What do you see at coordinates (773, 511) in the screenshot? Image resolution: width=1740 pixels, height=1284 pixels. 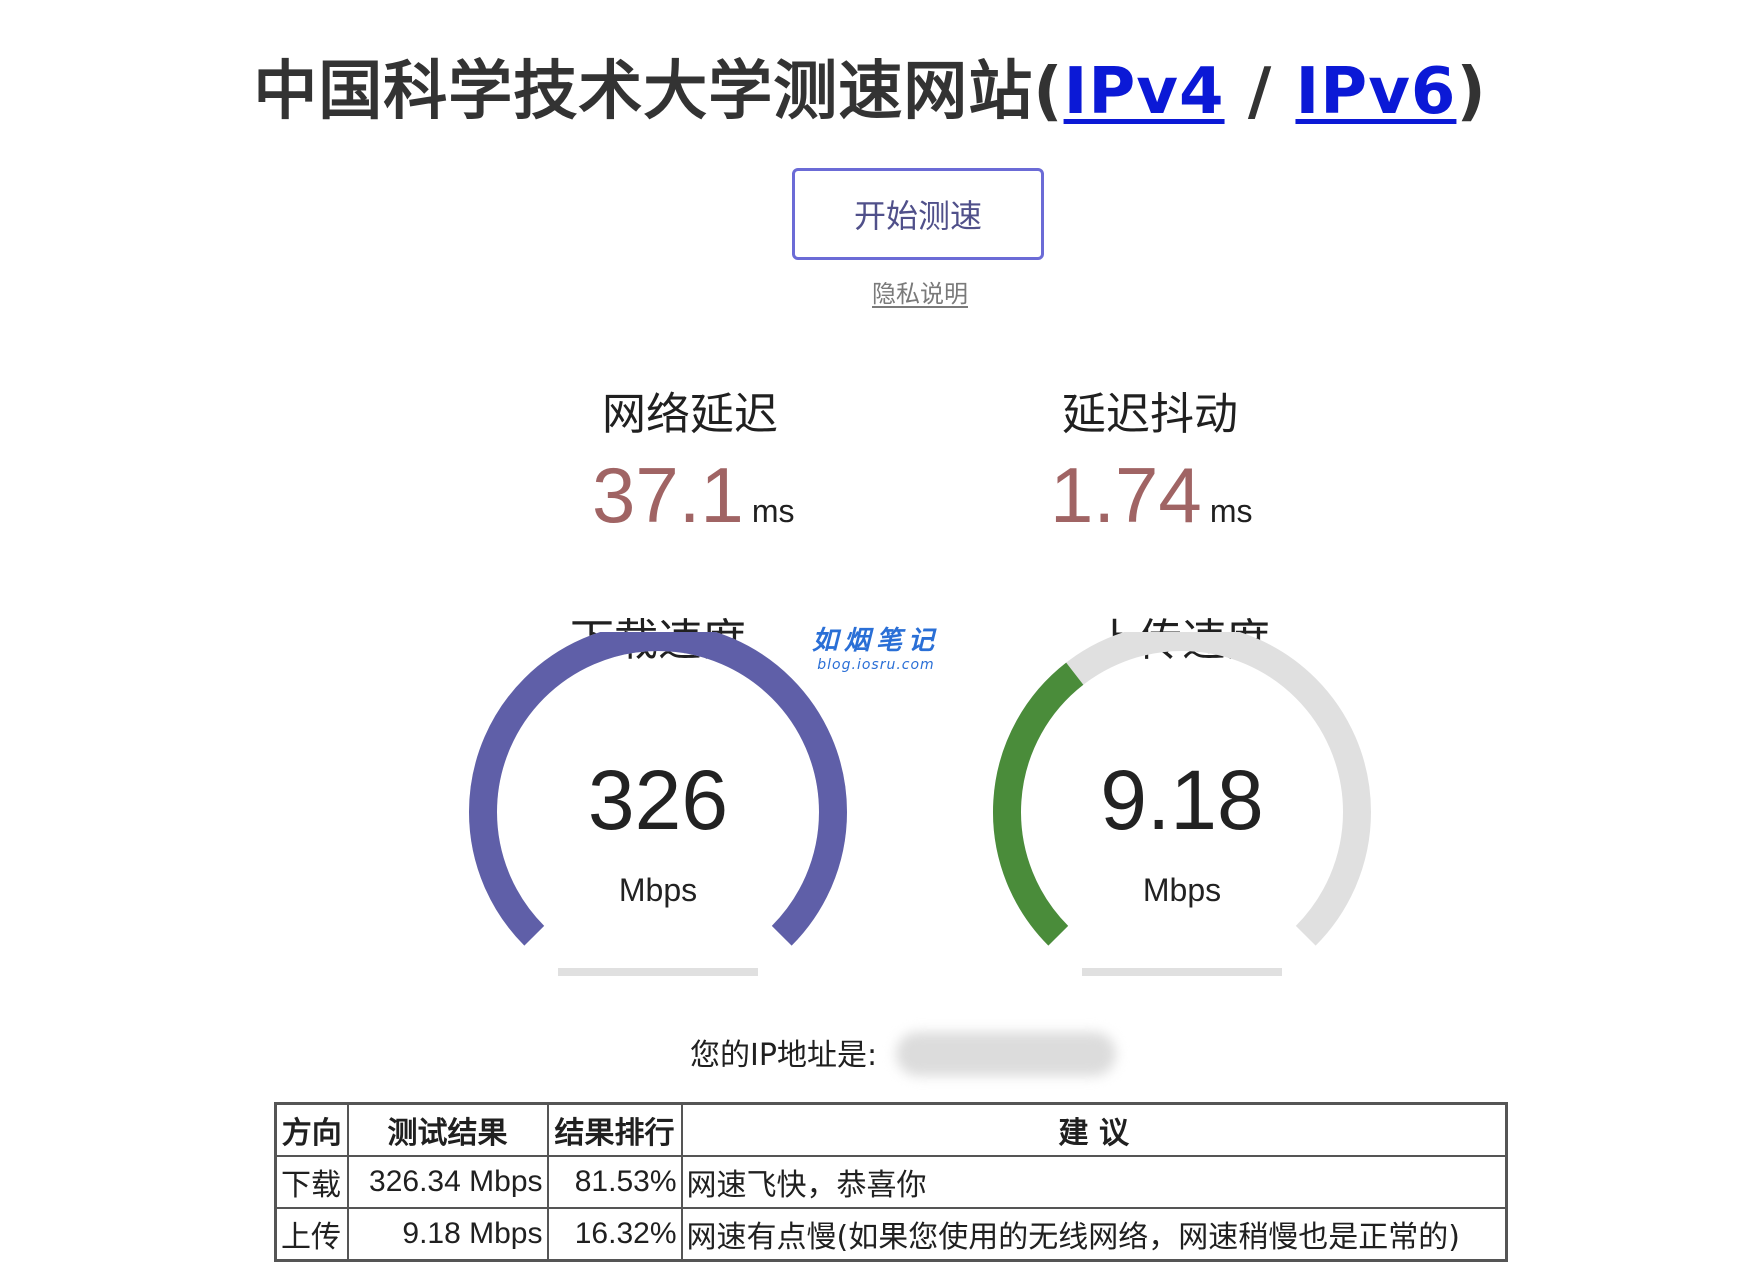 I see `latency-unit: ms` at bounding box center [773, 511].